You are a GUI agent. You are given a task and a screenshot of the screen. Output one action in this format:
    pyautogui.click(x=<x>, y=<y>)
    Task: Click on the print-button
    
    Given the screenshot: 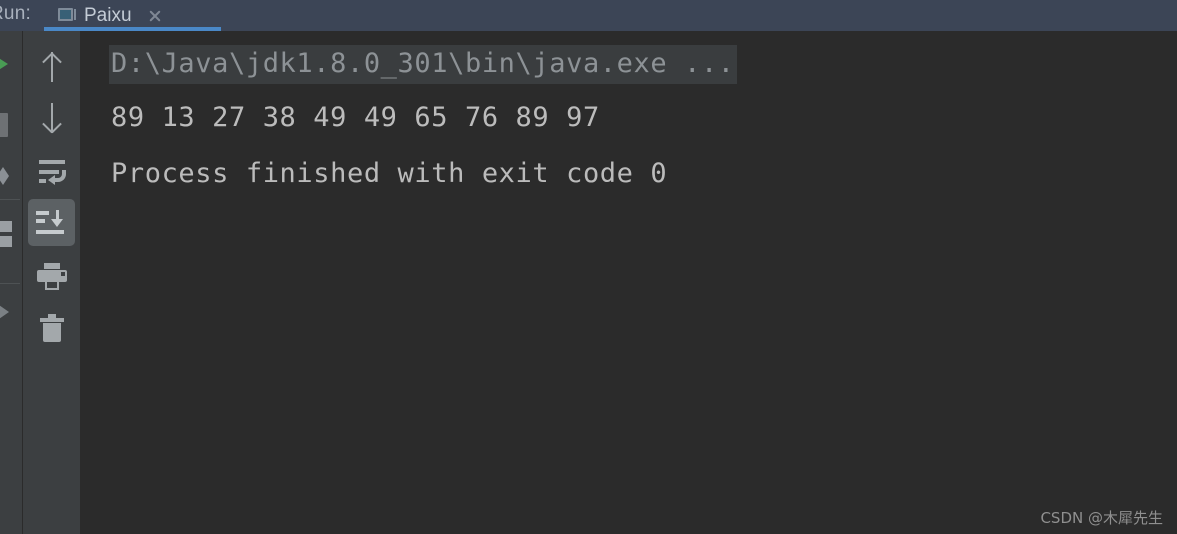 What is the action you would take?
    pyautogui.click(x=51, y=276)
    